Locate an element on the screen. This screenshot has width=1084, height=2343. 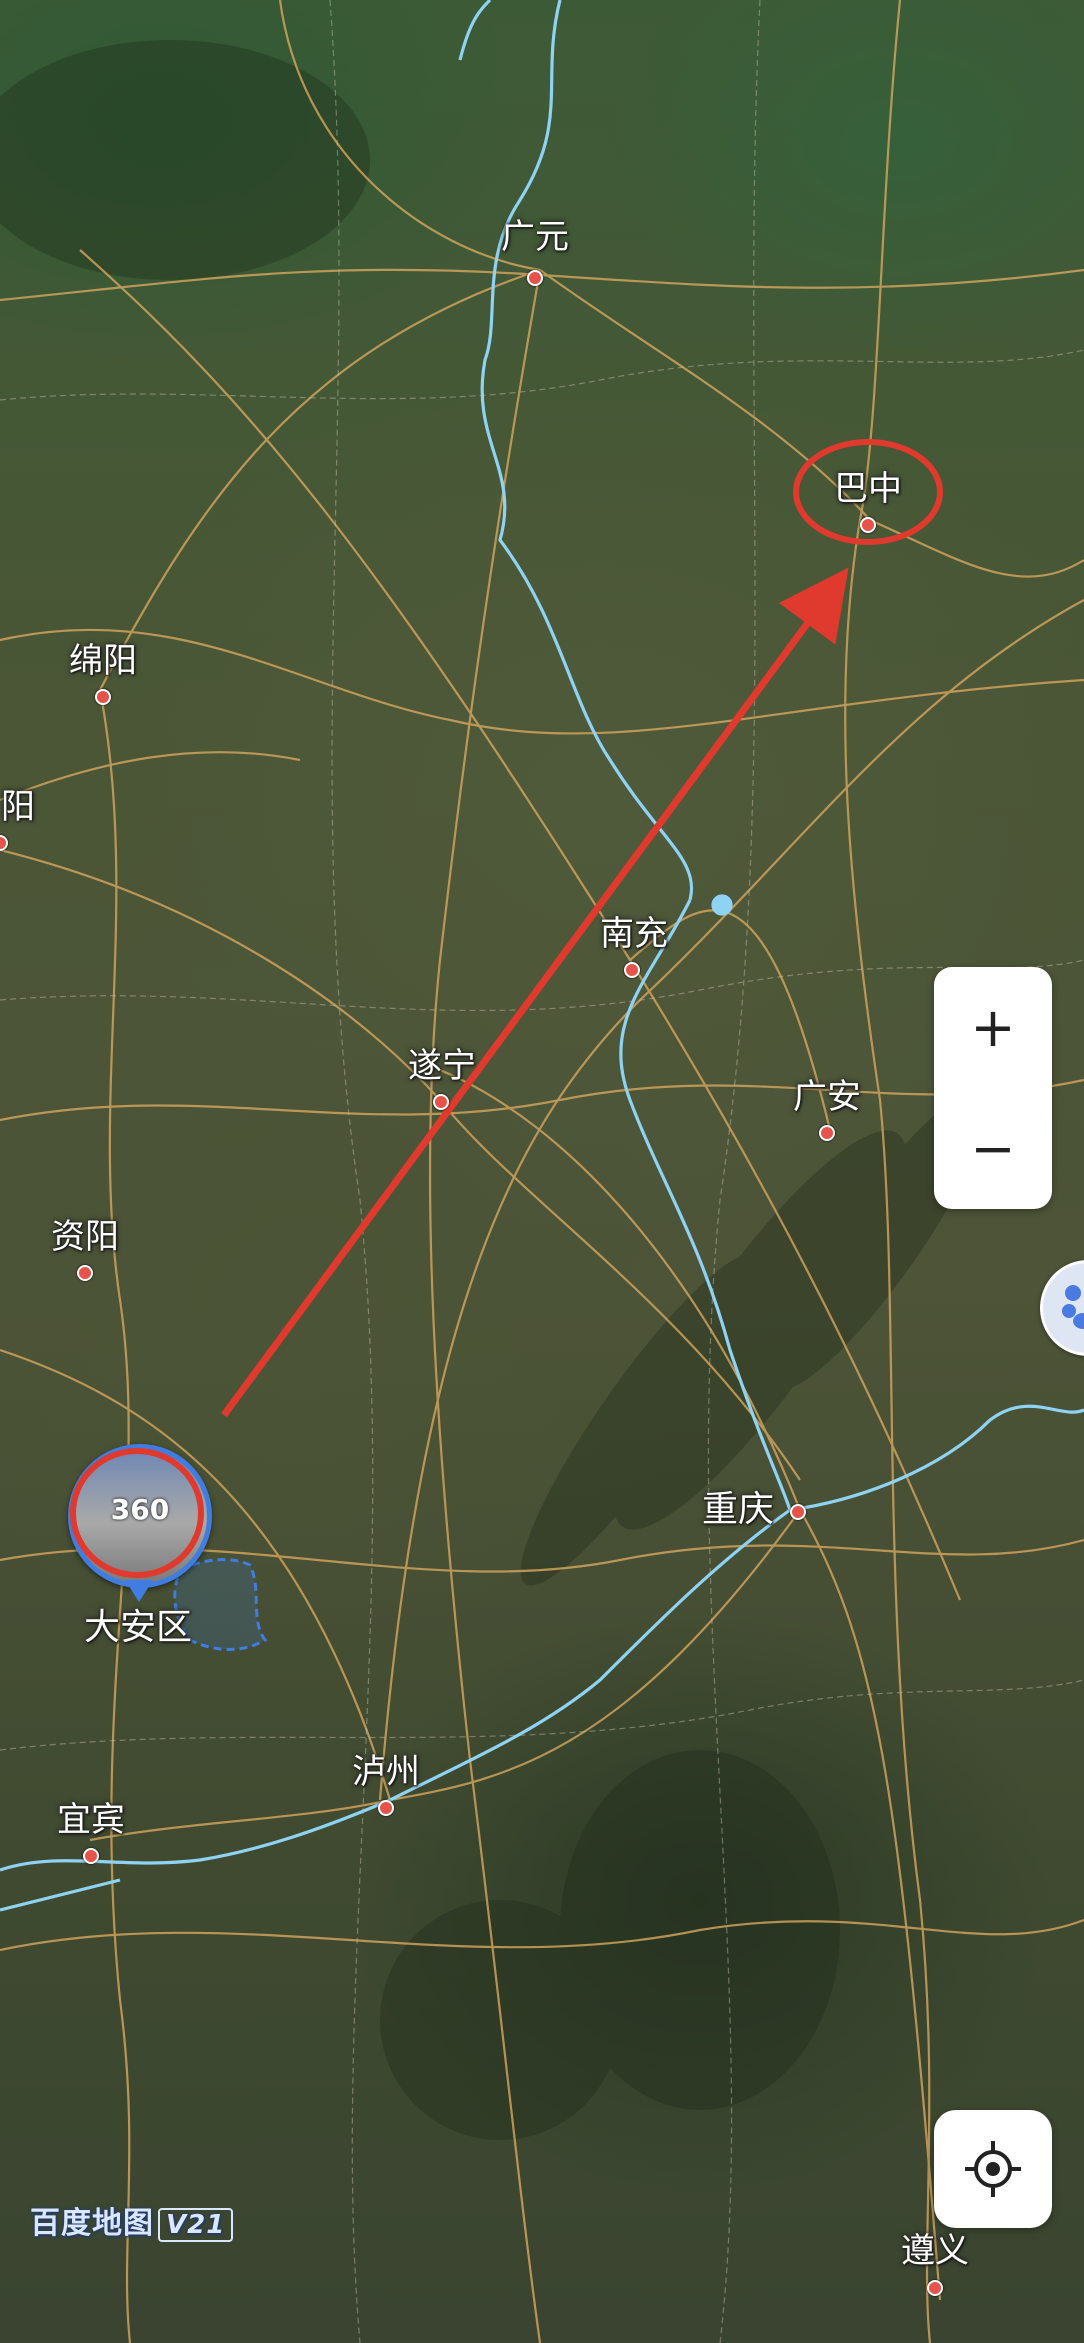
city-dot-luzhou is located at coordinates (386, 1808).